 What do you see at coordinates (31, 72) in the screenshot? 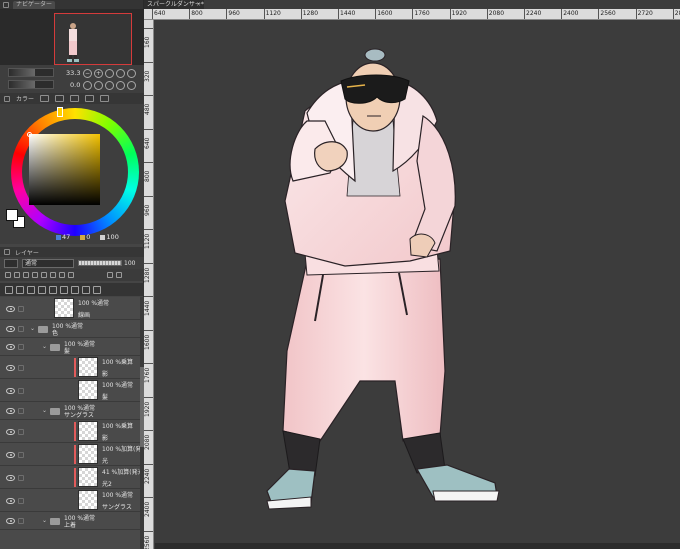
I see `zoom-slider` at bounding box center [31, 72].